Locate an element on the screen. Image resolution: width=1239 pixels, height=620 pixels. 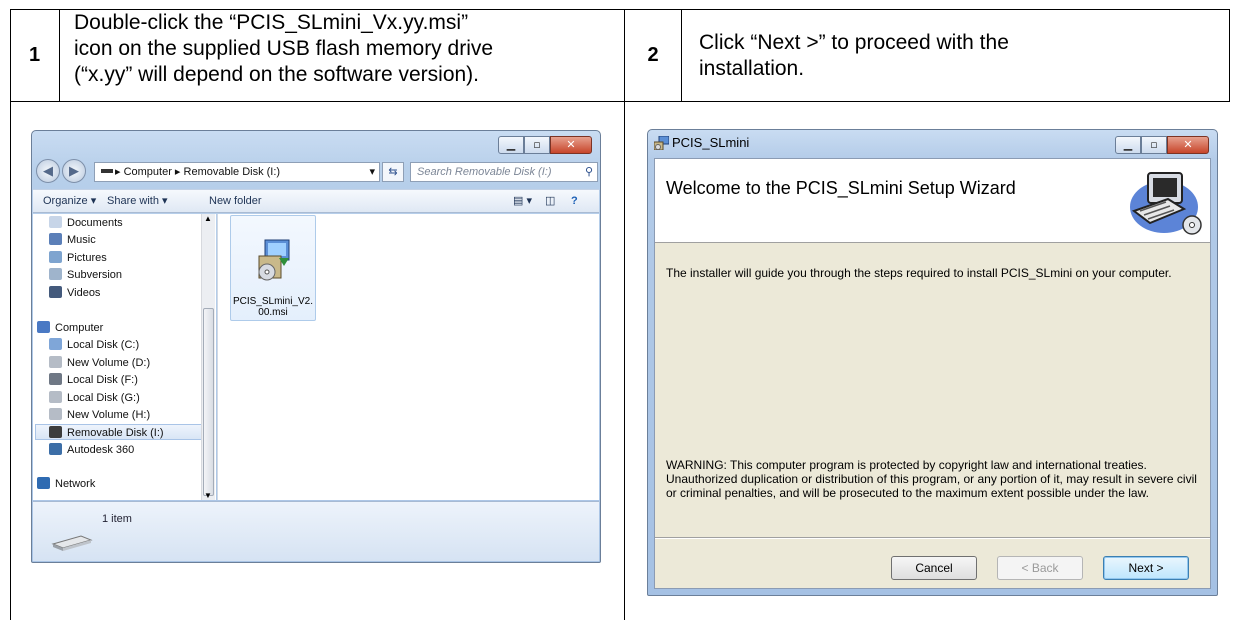
next-button: Next > is located at coordinates (1146, 568).